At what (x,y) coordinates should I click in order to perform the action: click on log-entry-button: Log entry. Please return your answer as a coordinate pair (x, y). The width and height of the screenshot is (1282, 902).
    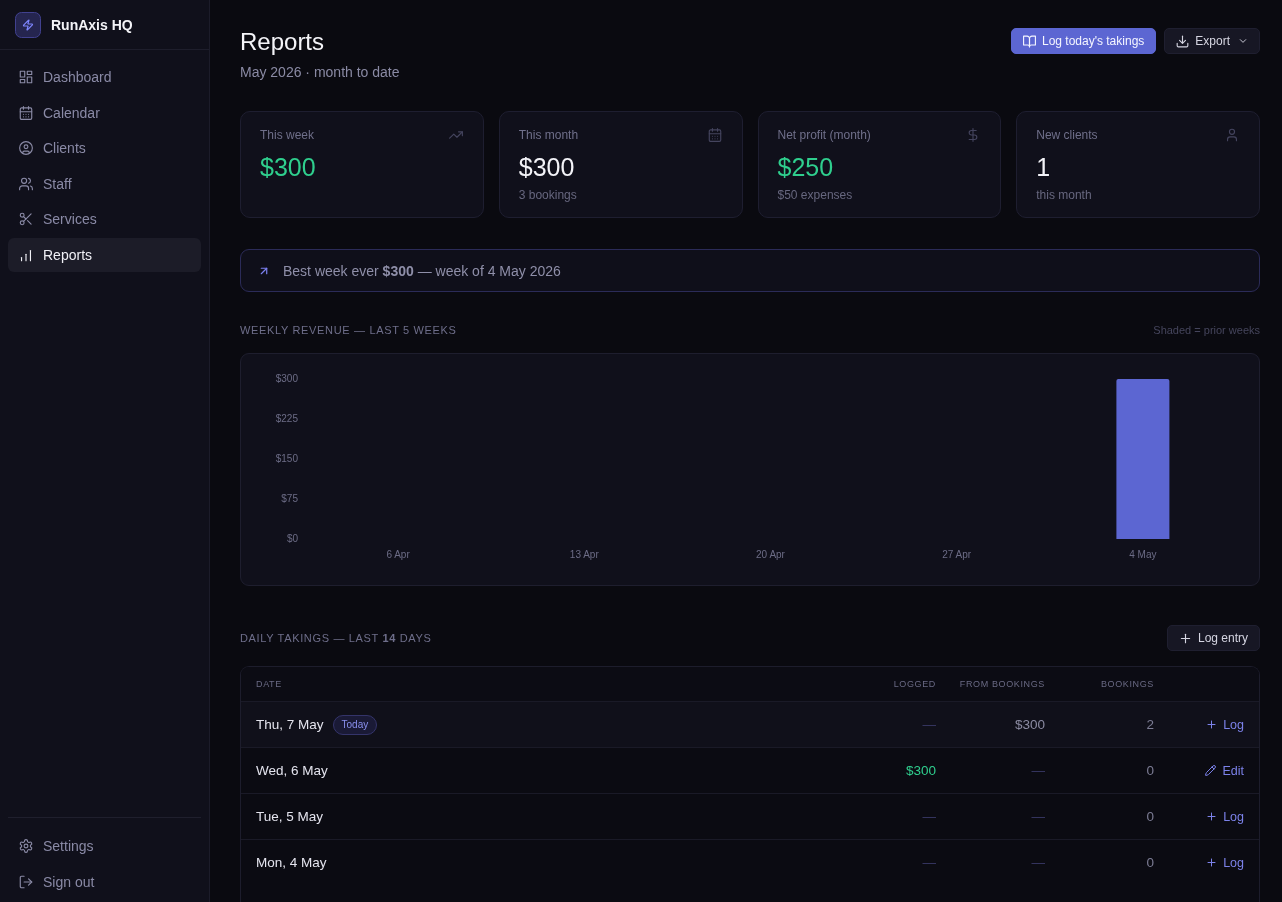
    Looking at the image, I should click on (1213, 638).